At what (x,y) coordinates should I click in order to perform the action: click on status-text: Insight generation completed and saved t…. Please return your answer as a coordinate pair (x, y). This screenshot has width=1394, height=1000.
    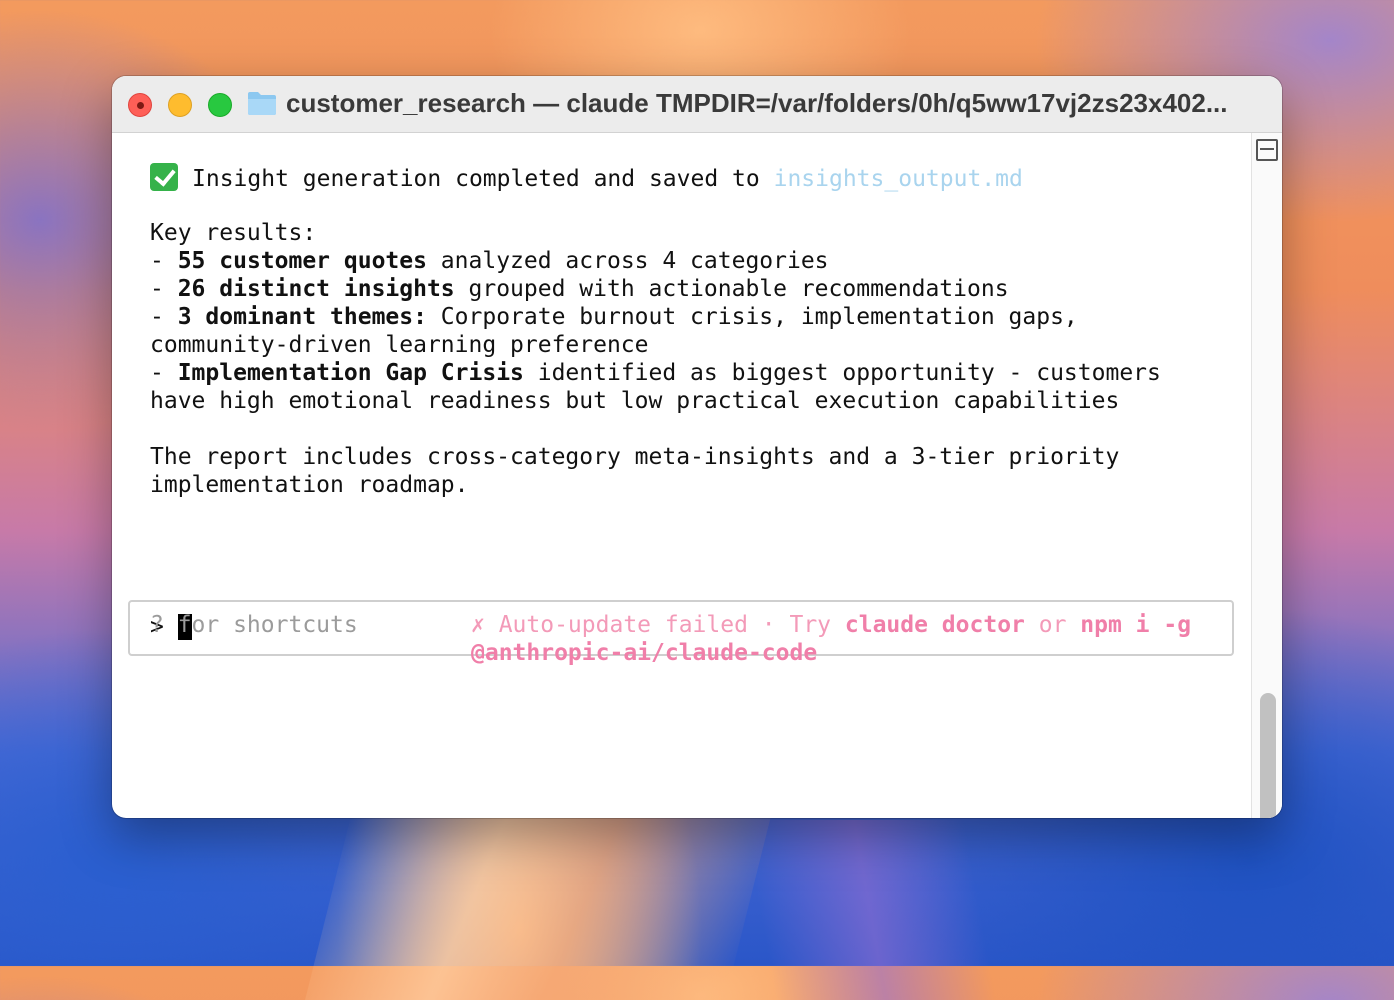
    Looking at the image, I should click on (483, 179).